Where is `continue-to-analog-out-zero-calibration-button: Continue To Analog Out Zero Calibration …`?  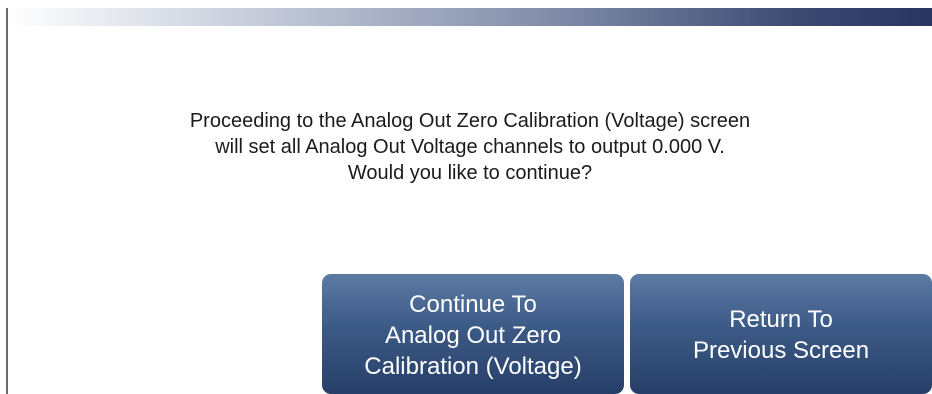
continue-to-analog-out-zero-calibration-button: Continue To Analog Out Zero Calibration … is located at coordinates (473, 334).